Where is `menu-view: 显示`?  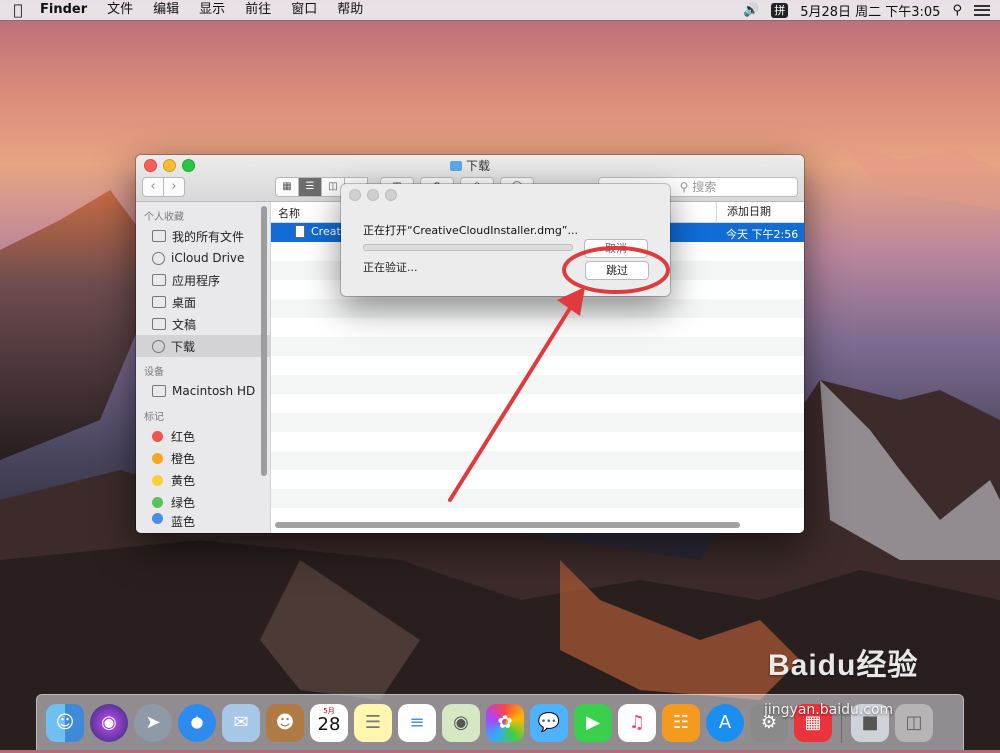 menu-view: 显示 is located at coordinates (212, 10).